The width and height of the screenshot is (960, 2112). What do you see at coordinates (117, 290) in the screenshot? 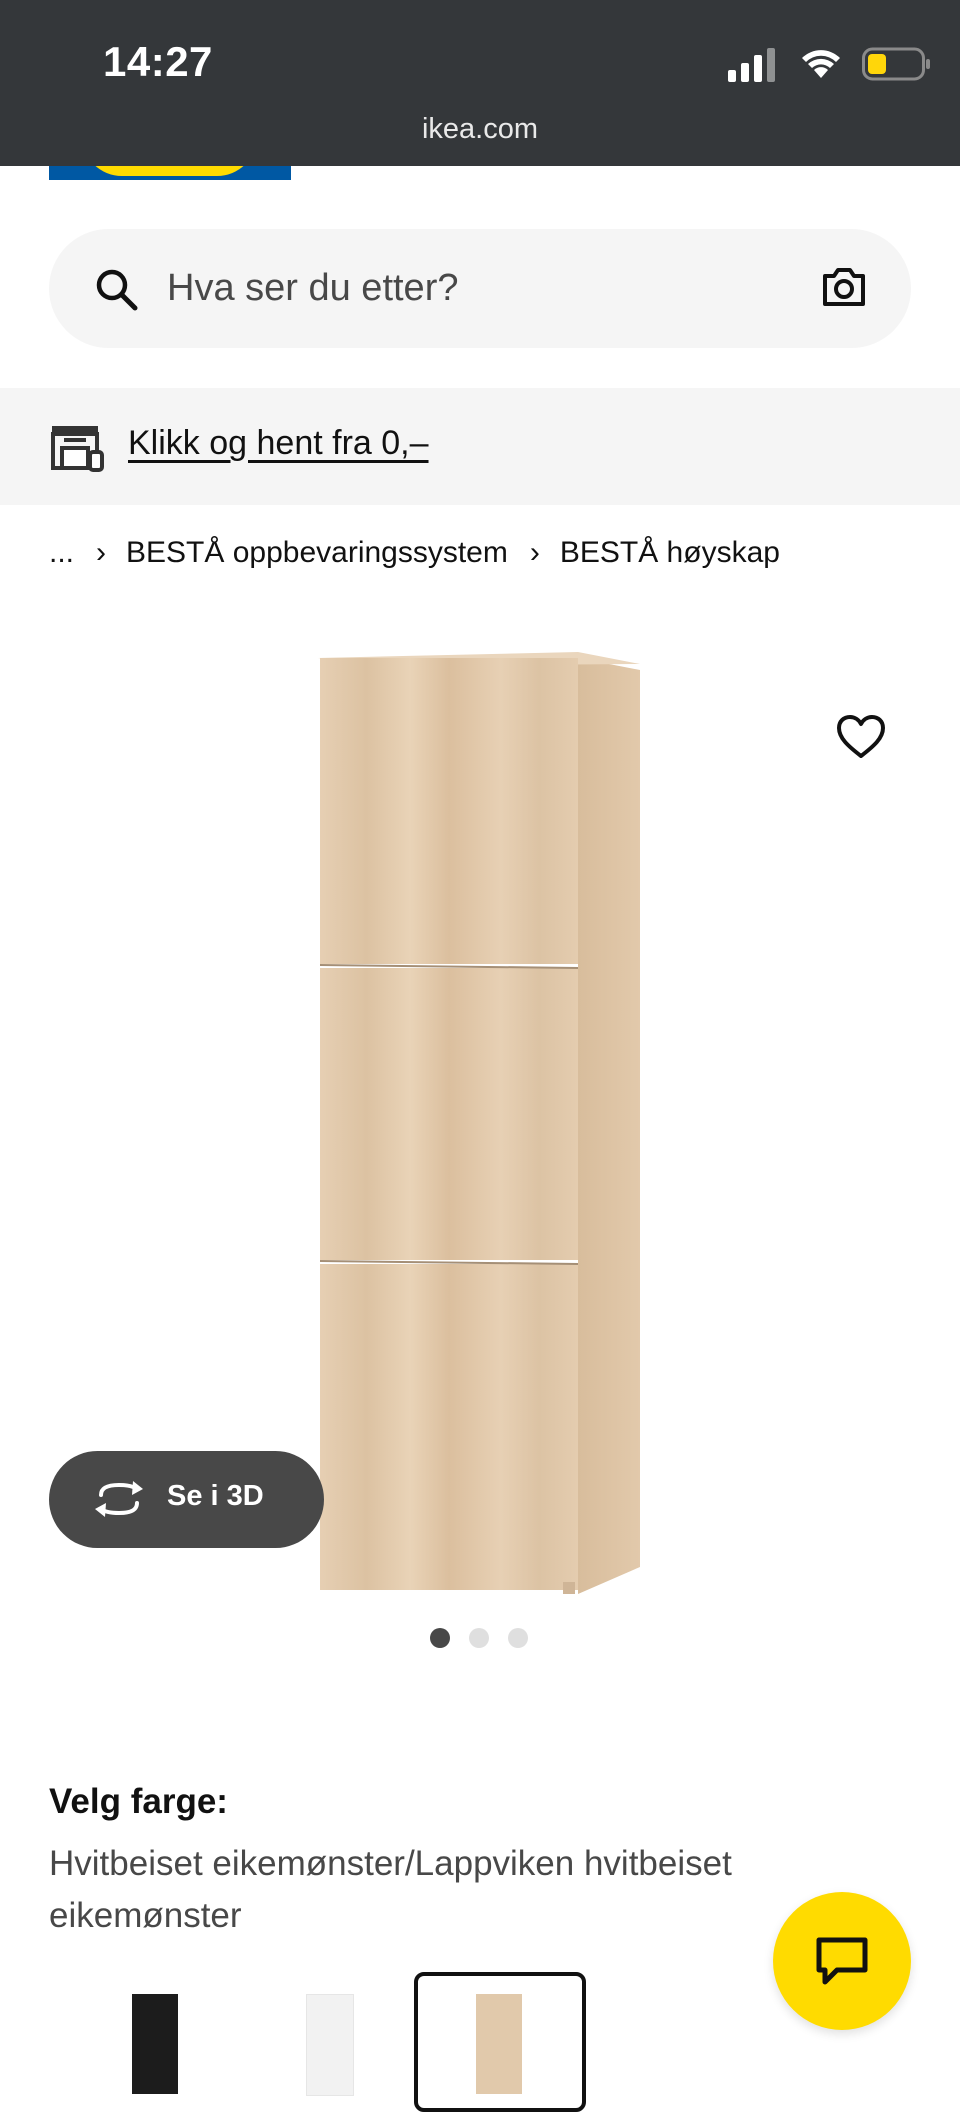
I see `search-icon` at bounding box center [117, 290].